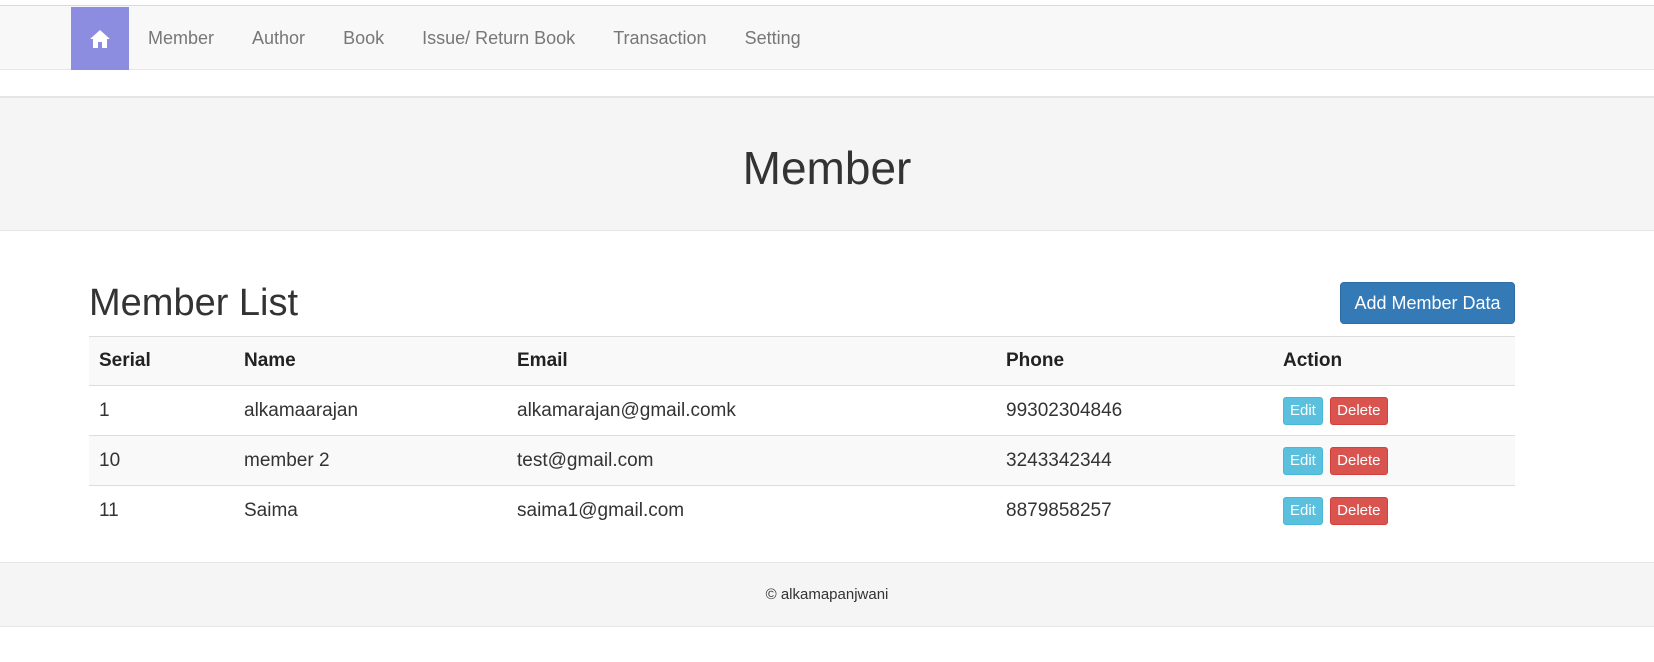  Describe the element at coordinates (1134, 361) in the screenshot. I see `column-header-phone: Phone` at that location.